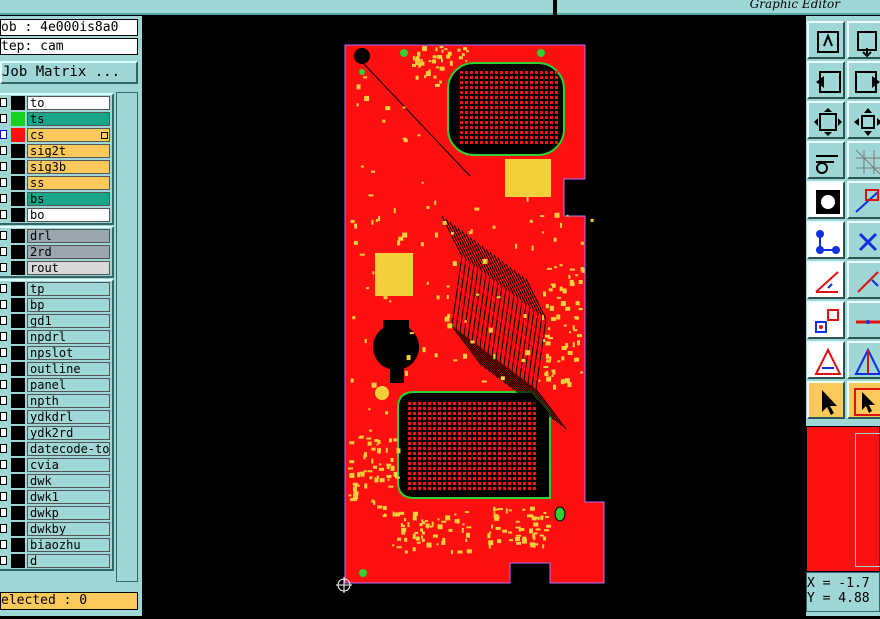 This screenshot has width=880, height=619. I want to click on layer-scrollbar, so click(127, 337).